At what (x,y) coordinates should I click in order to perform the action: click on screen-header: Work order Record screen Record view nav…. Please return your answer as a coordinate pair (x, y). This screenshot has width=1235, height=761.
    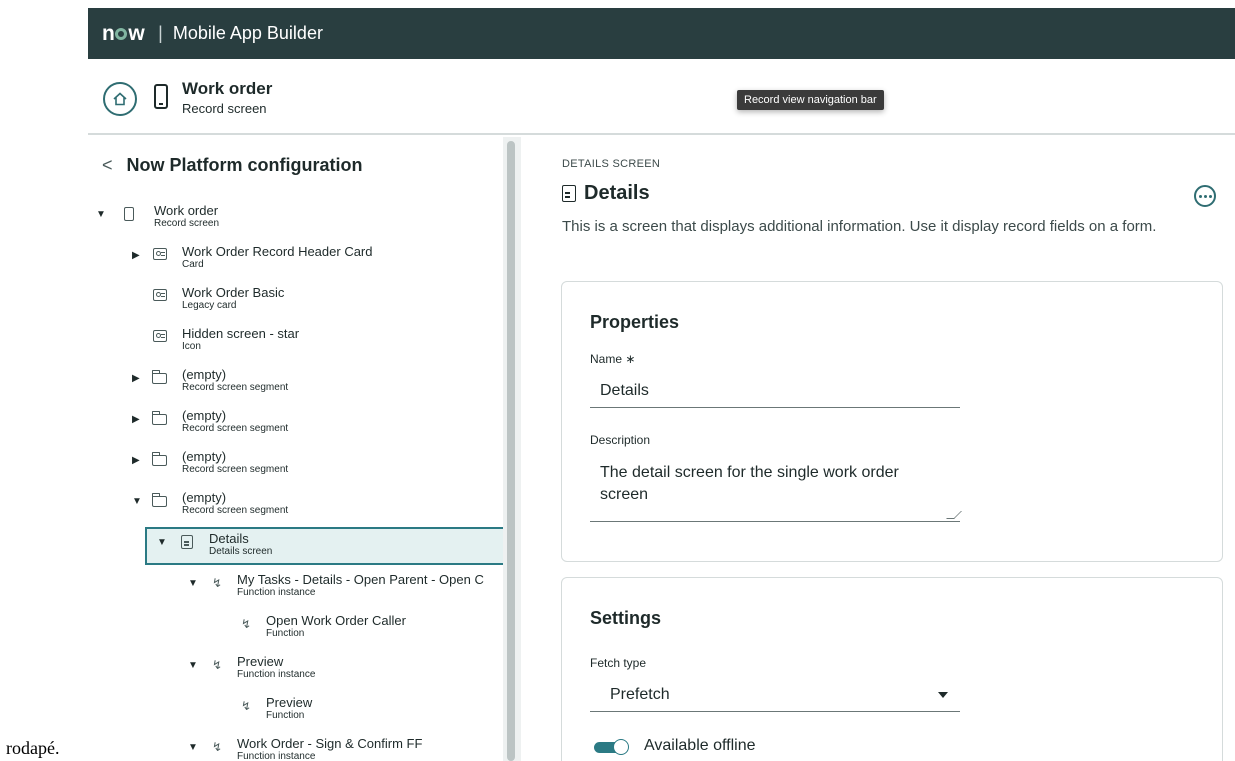
    Looking at the image, I should click on (661, 97).